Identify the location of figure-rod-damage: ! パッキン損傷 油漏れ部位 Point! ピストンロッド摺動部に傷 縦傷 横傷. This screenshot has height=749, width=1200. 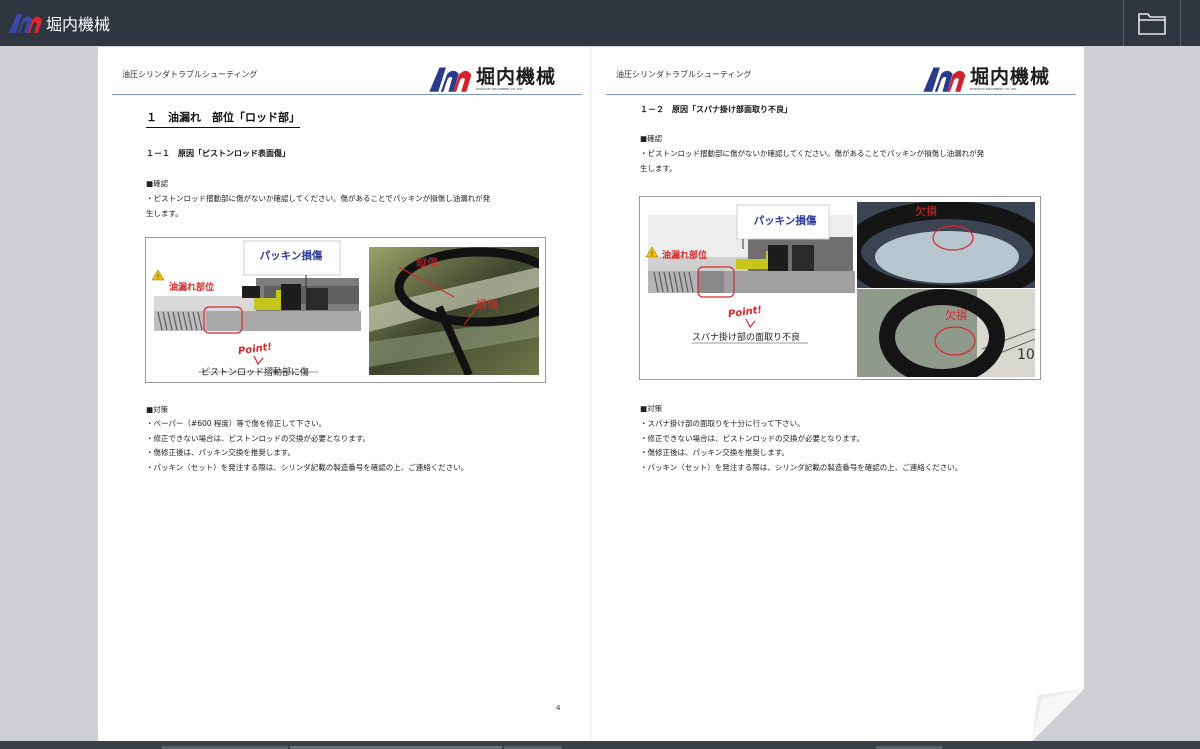
(345, 310).